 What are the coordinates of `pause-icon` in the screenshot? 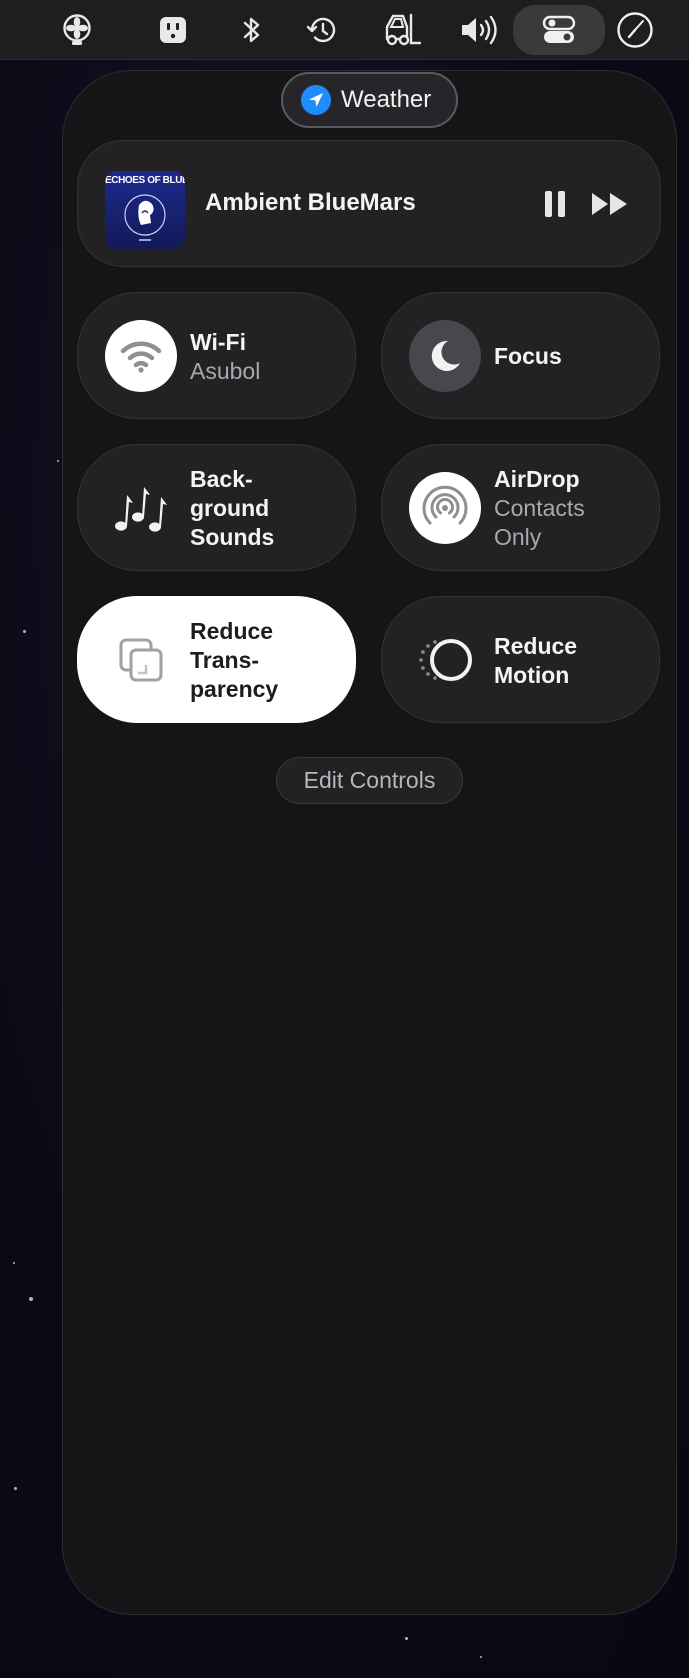 It's located at (555, 204).